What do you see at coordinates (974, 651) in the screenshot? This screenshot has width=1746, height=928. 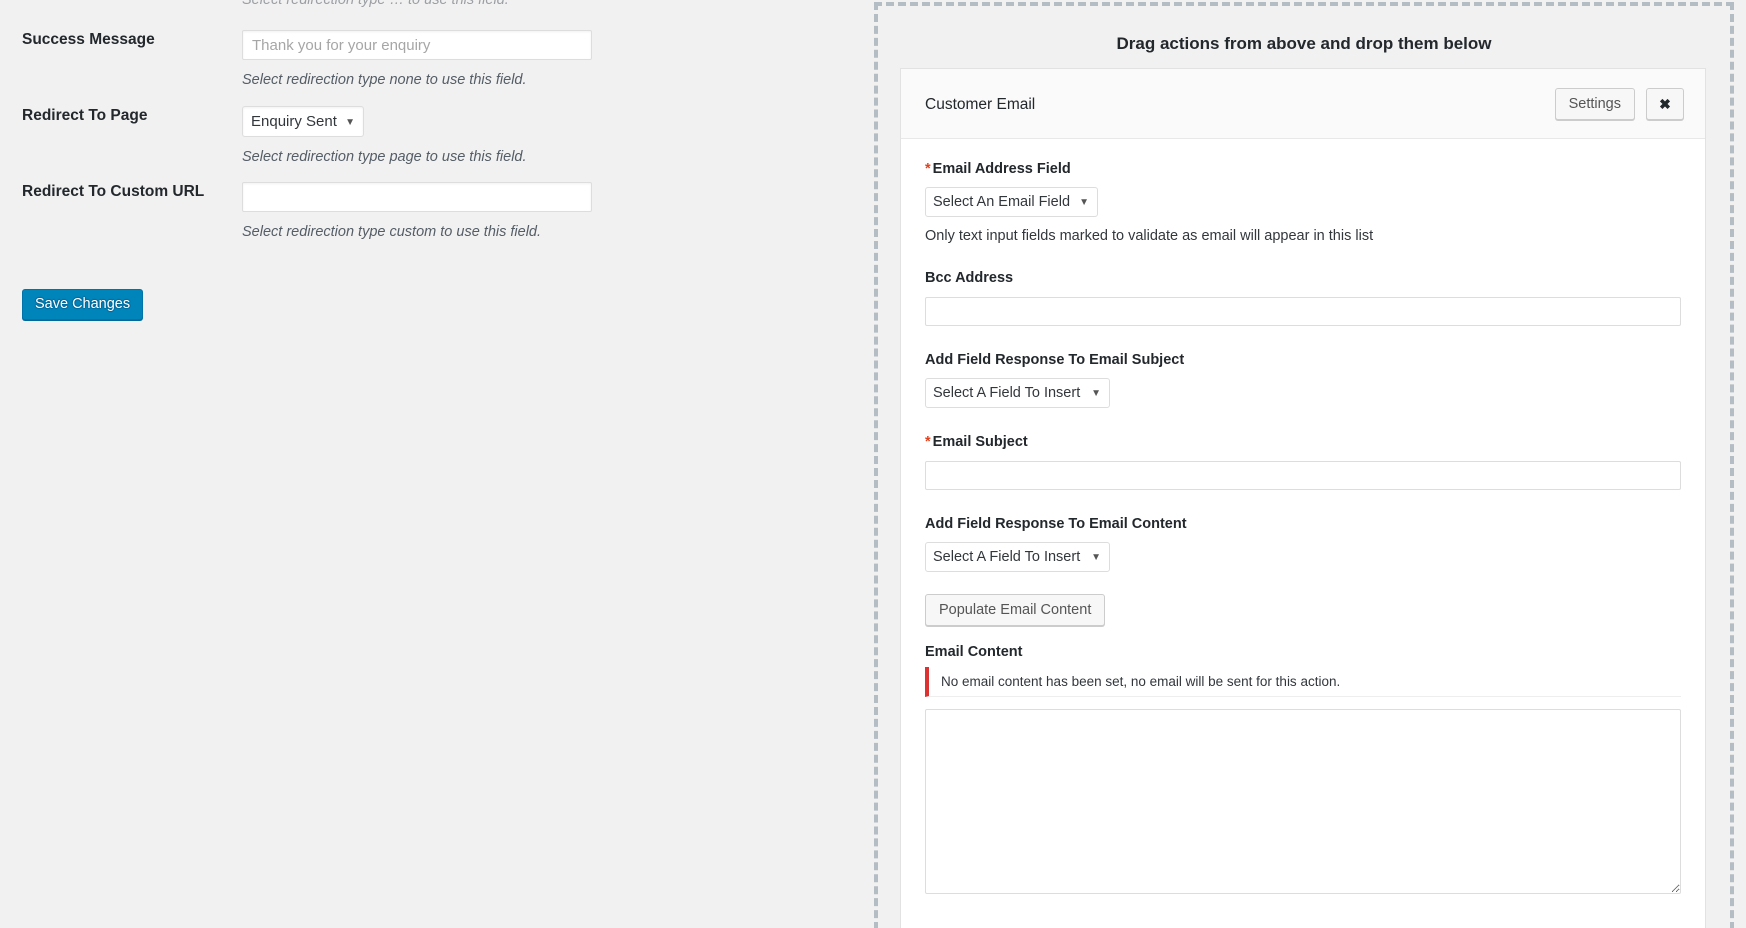 I see `email-content-label: Email Content` at bounding box center [974, 651].